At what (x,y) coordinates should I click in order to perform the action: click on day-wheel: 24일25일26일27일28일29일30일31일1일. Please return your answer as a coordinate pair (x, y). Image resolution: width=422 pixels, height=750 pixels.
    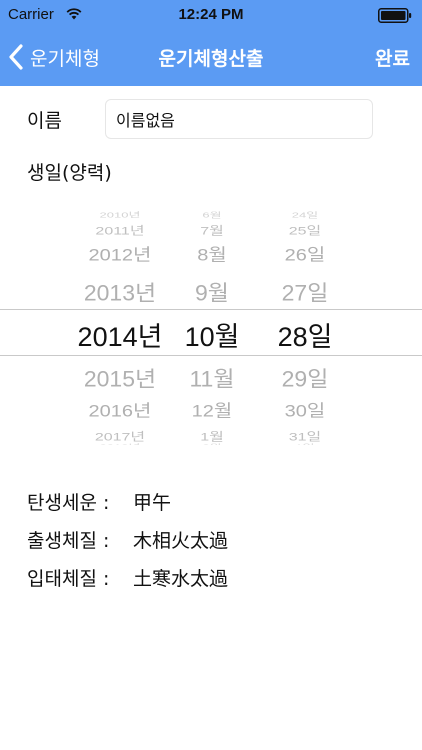
    Looking at the image, I should click on (305, 325).